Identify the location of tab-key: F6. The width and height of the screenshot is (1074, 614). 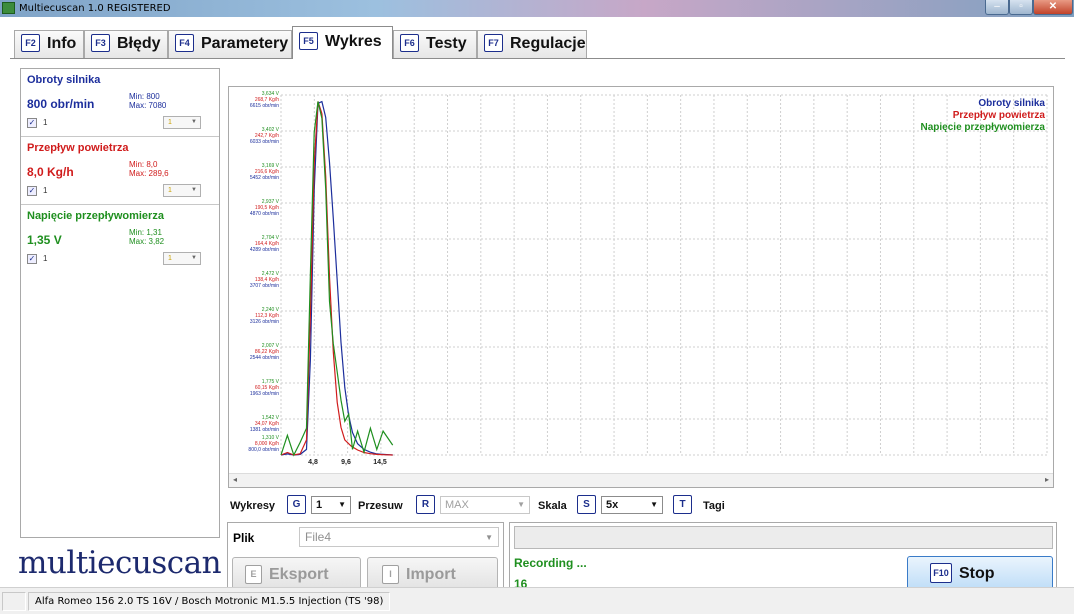
(409, 43).